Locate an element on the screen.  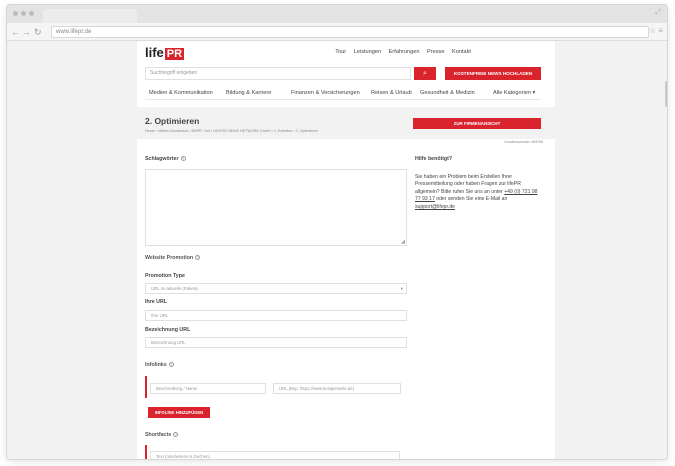
browser-toolbar: ← → ↻ www.lifepr.de ☆ ≡ is located at coordinates (337, 32).